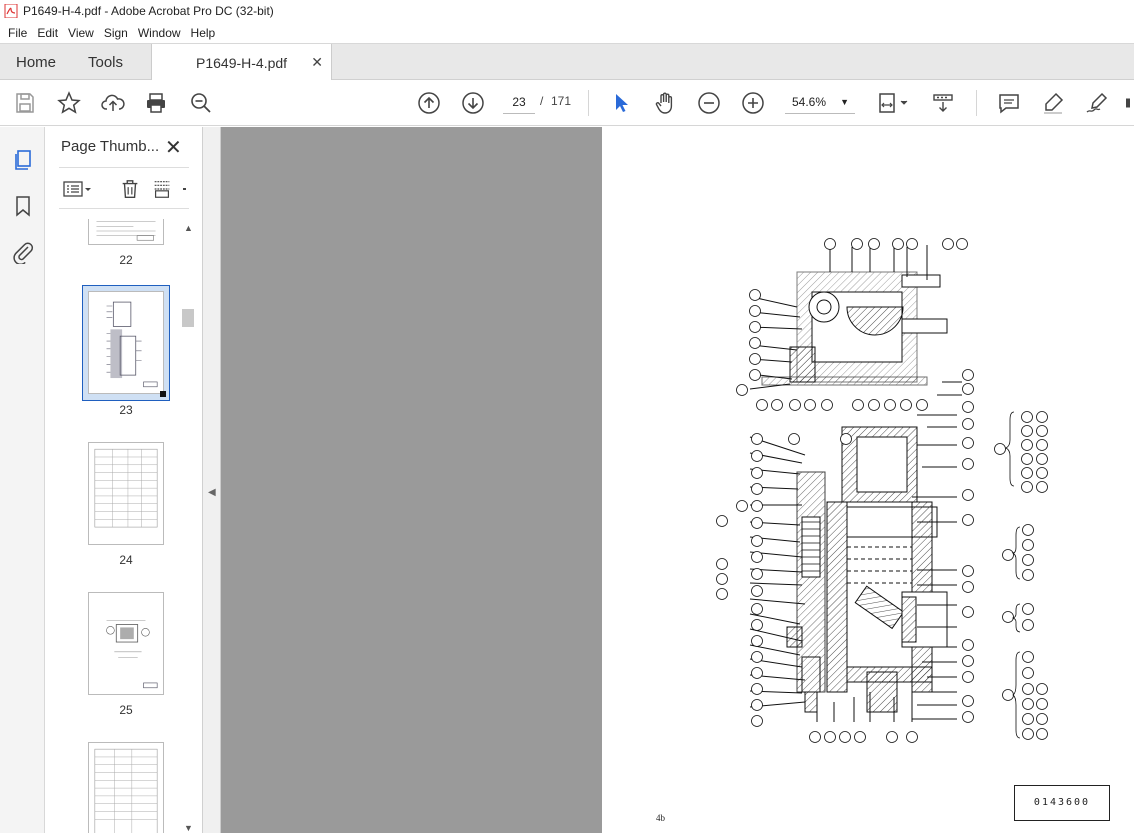  I want to click on menu-help: Help, so click(203, 33).